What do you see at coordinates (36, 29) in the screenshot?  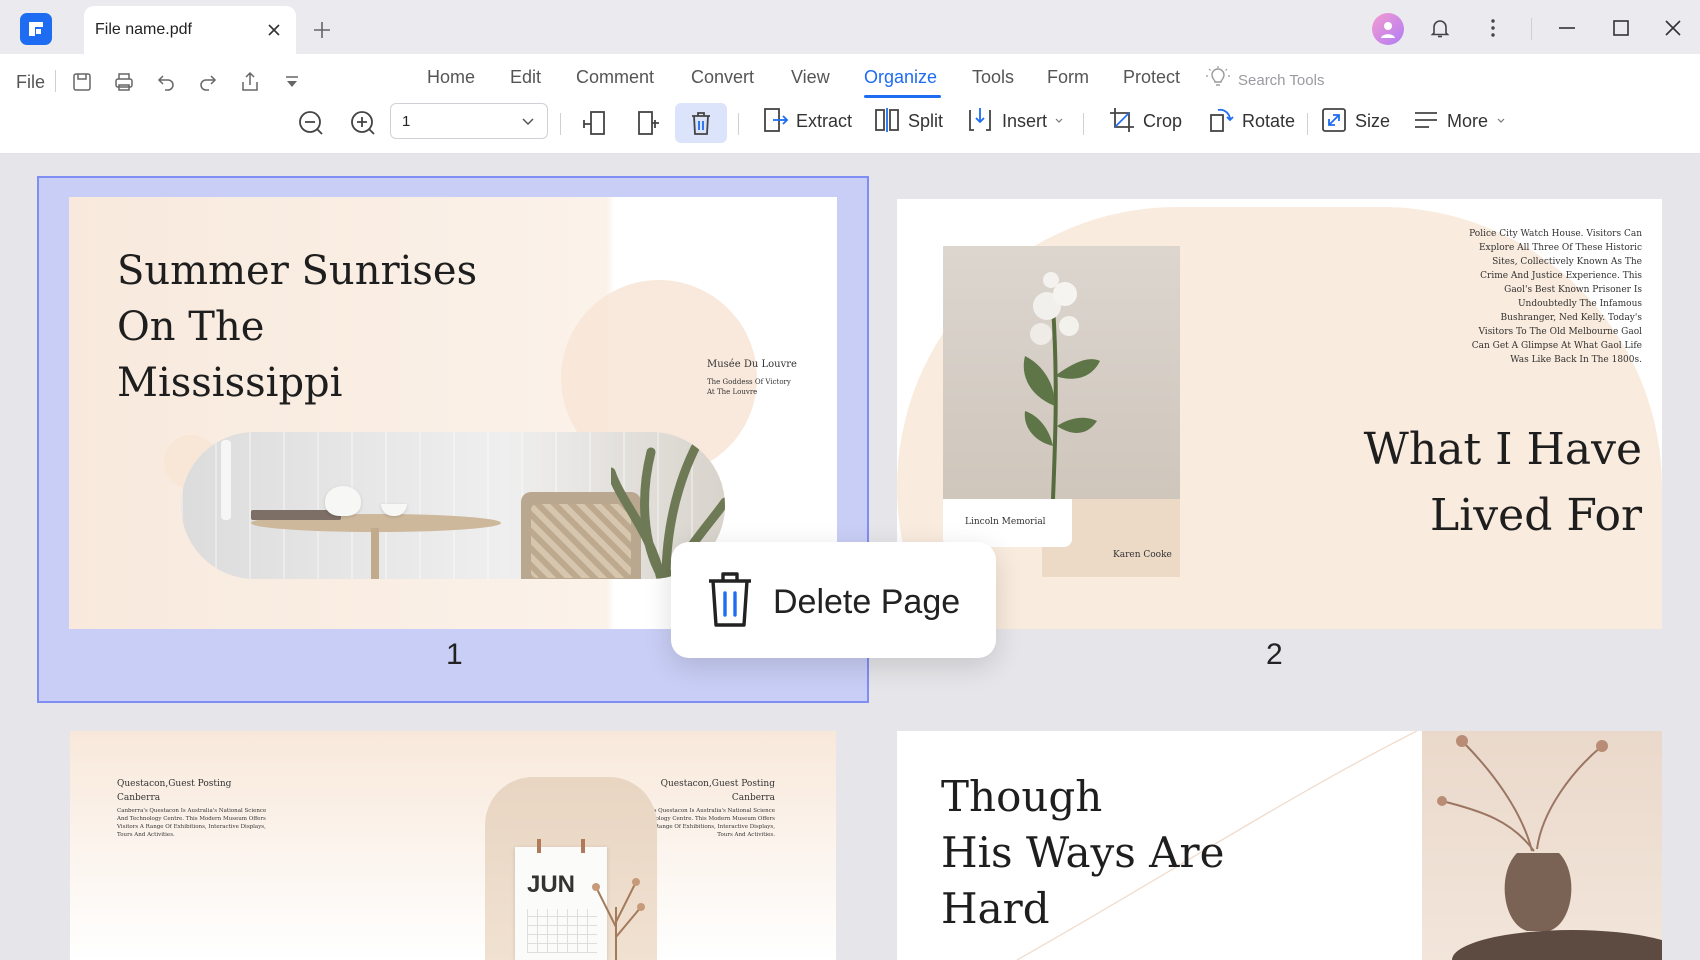 I see `app-logo-icon` at bounding box center [36, 29].